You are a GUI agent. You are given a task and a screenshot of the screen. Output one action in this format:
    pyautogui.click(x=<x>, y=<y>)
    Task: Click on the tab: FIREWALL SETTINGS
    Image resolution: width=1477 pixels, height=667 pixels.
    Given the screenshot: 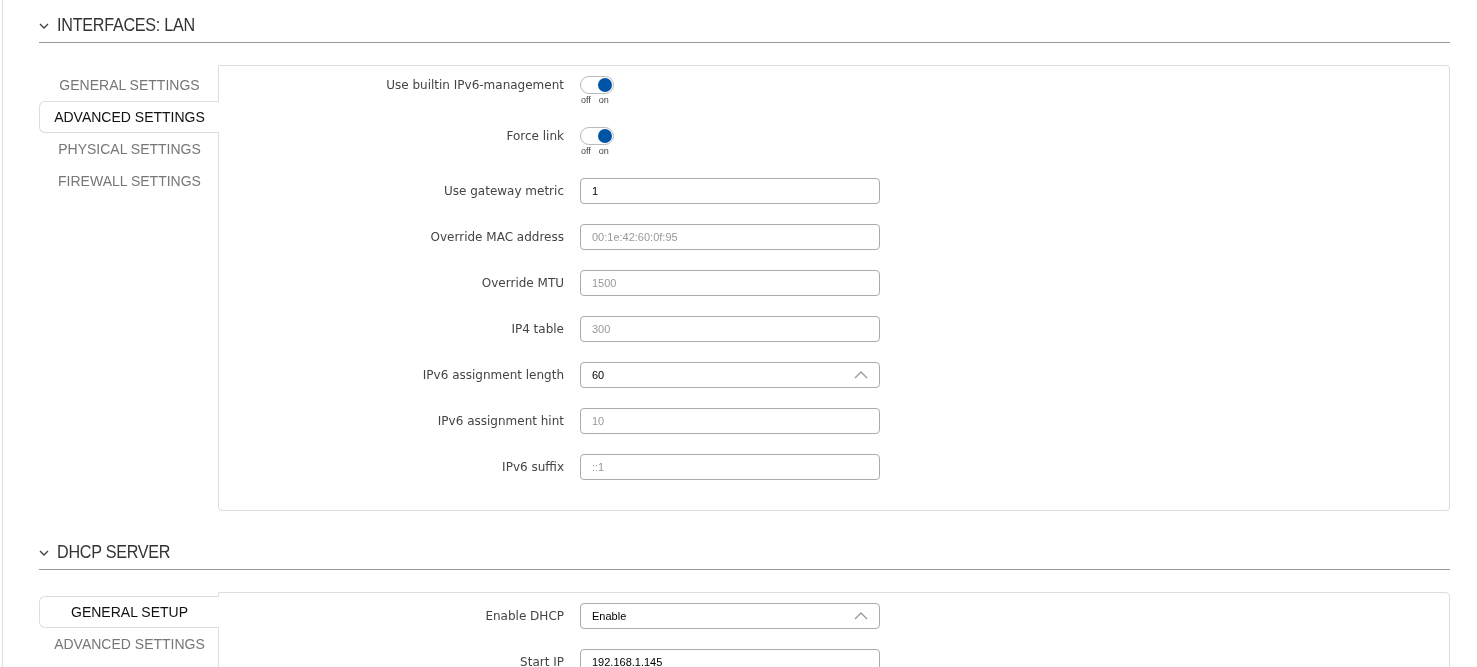 What is the action you would take?
    pyautogui.click(x=129, y=181)
    